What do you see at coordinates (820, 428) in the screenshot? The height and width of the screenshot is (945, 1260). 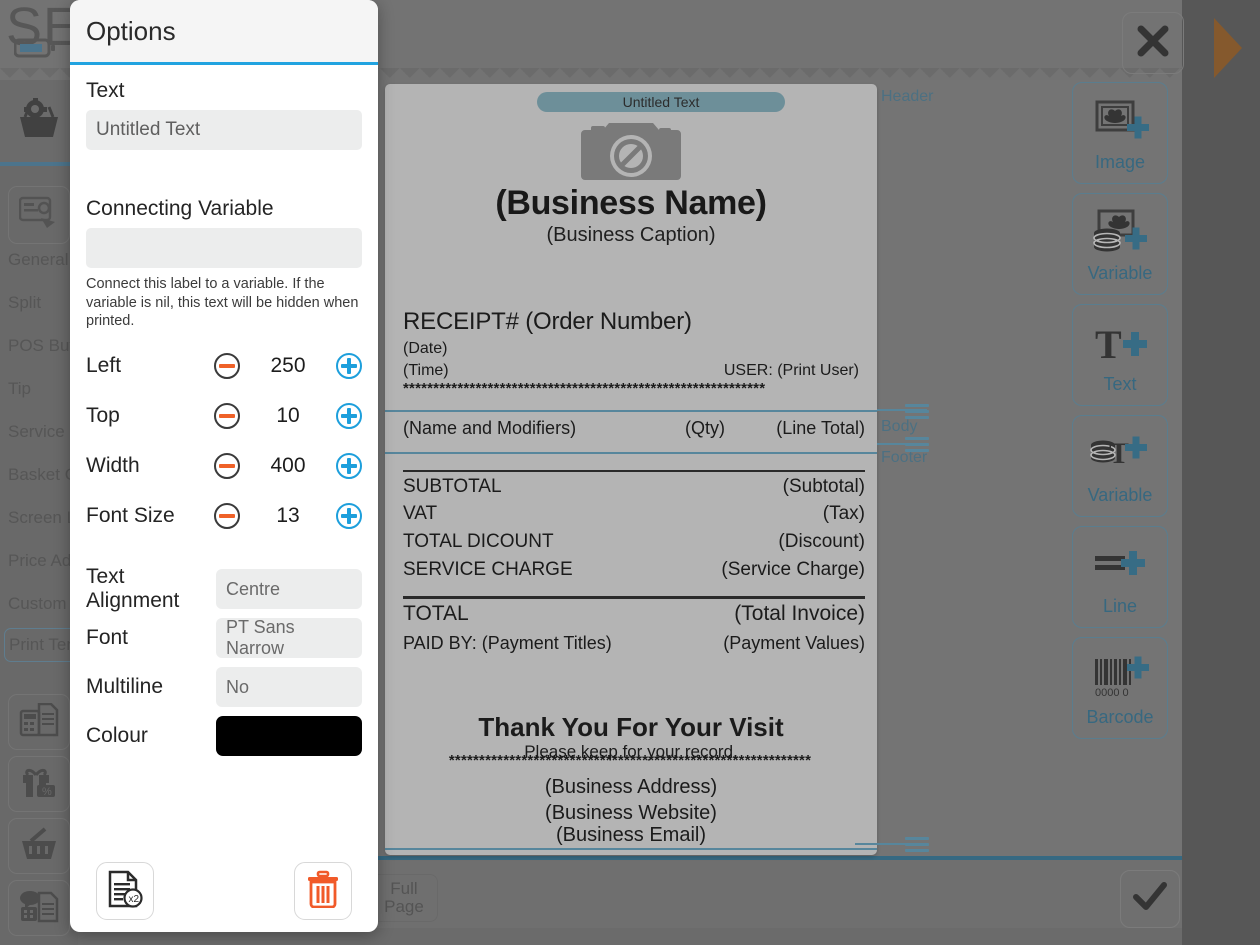 I see `line-item-total: (Line Total)` at bounding box center [820, 428].